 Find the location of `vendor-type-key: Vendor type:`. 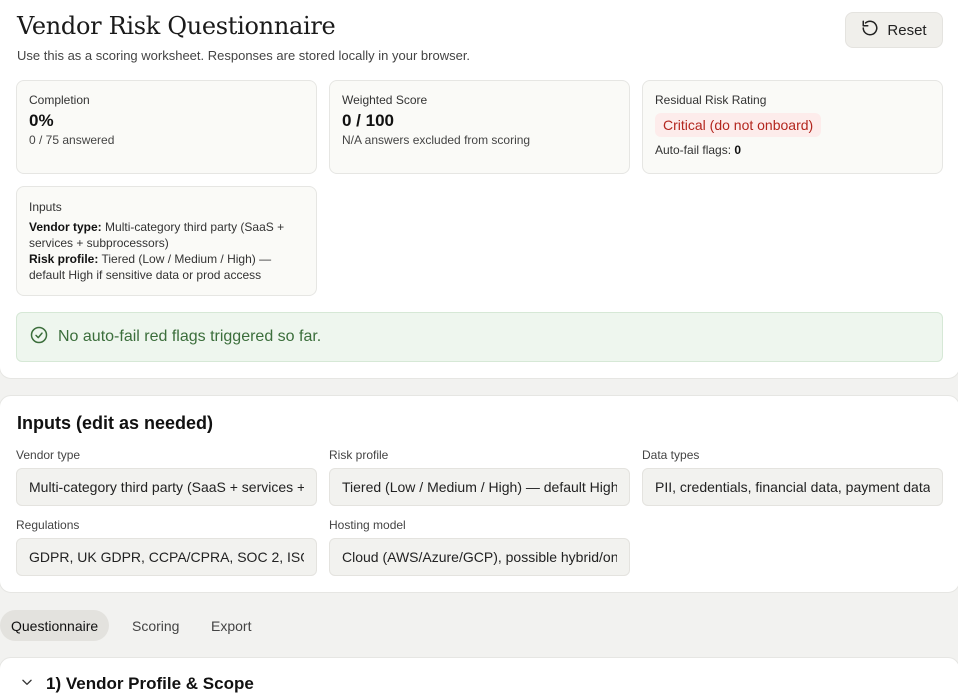

vendor-type-key: Vendor type: is located at coordinates (65, 227).